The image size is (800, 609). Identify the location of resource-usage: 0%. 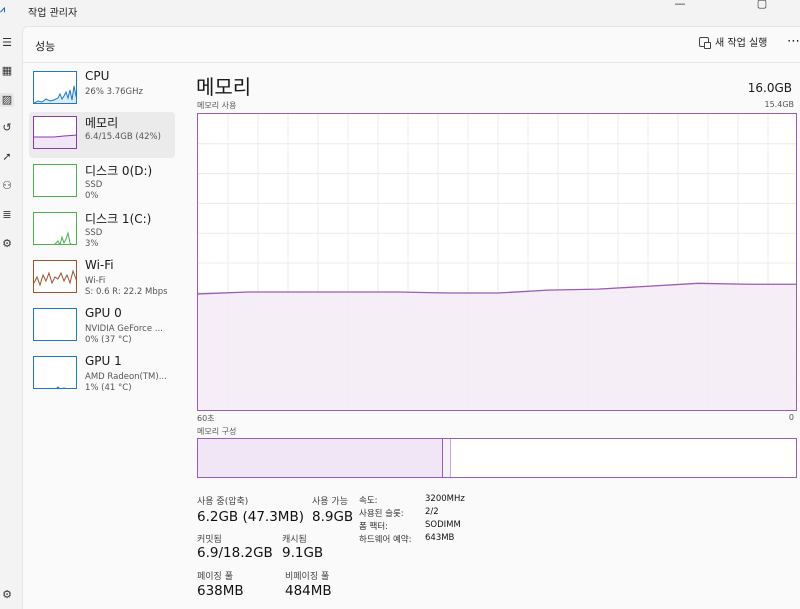
(92, 196).